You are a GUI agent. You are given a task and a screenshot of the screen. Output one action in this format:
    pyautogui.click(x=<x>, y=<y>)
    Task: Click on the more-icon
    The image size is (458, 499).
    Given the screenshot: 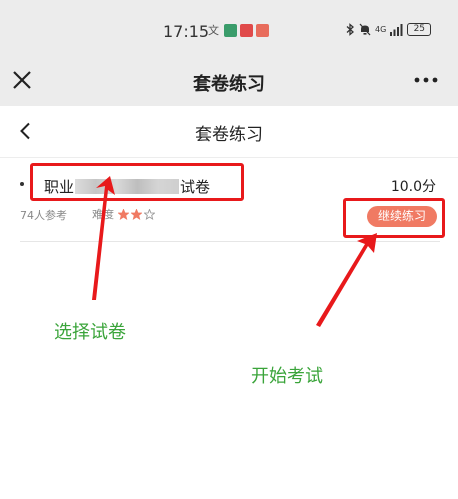 What is the action you would take?
    pyautogui.click(x=426, y=80)
    